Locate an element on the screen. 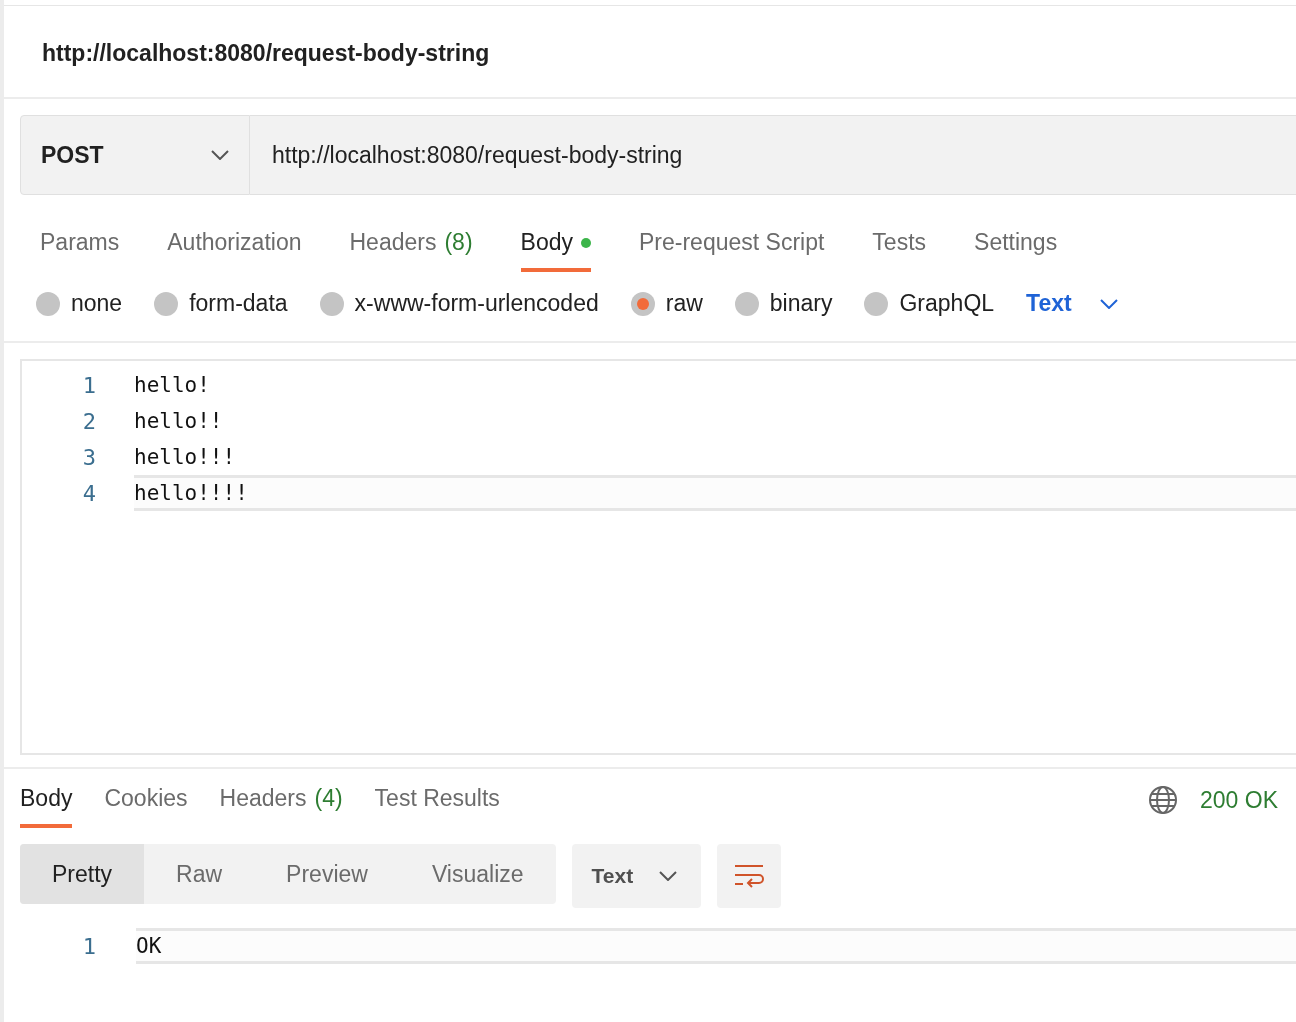 The height and width of the screenshot is (1022, 1296). response-tab: Cookies is located at coordinates (146, 806).